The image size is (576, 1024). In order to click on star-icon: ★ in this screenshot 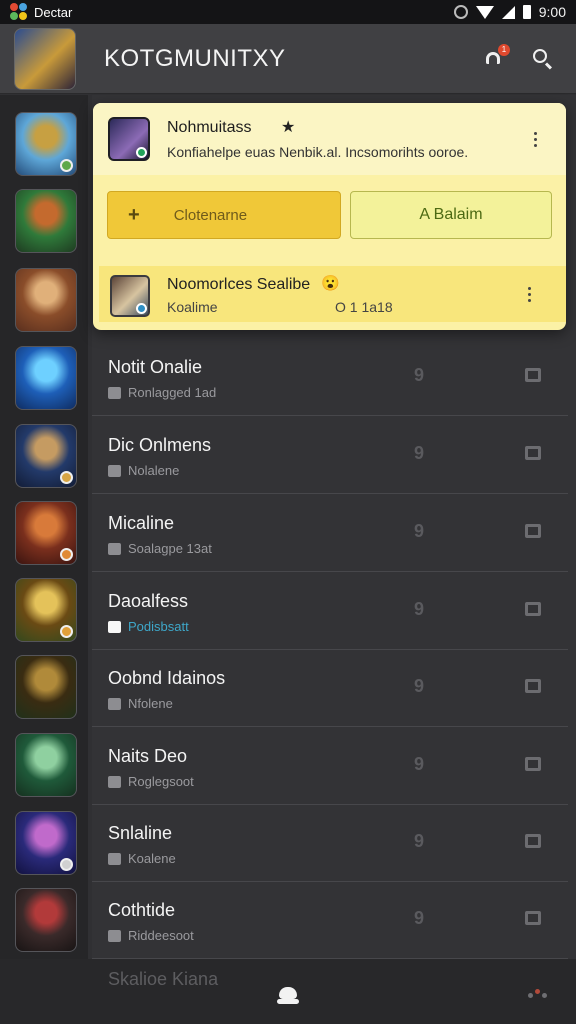, I will do `click(288, 127)`.